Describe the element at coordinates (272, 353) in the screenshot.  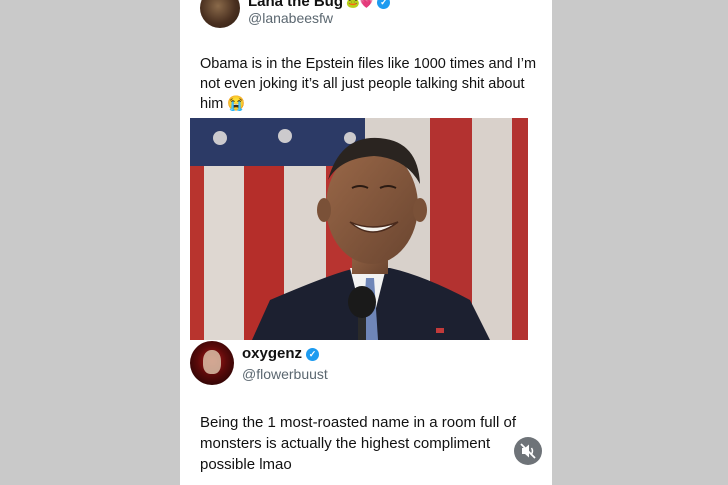
I see `reply-author-name: oxygenz` at that location.